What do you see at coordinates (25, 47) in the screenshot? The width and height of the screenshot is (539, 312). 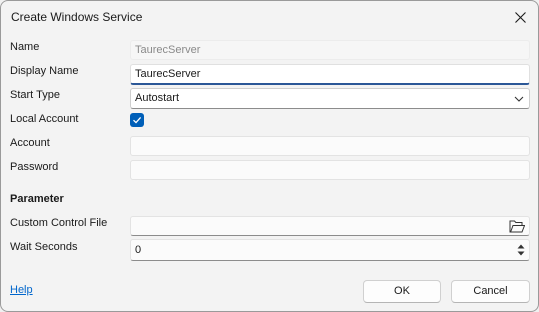 I see `name-label: Name` at bounding box center [25, 47].